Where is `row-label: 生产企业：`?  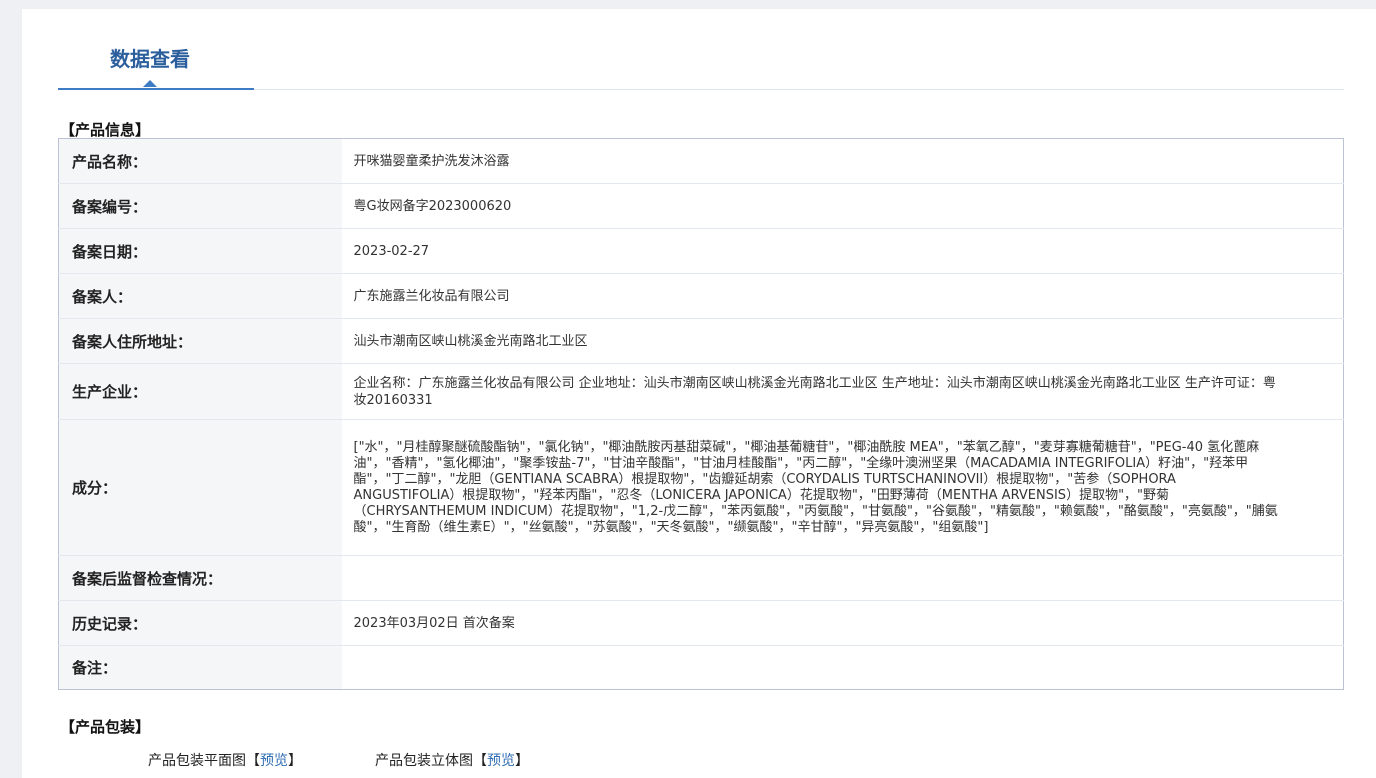 row-label: 生产企业： is located at coordinates (200, 391).